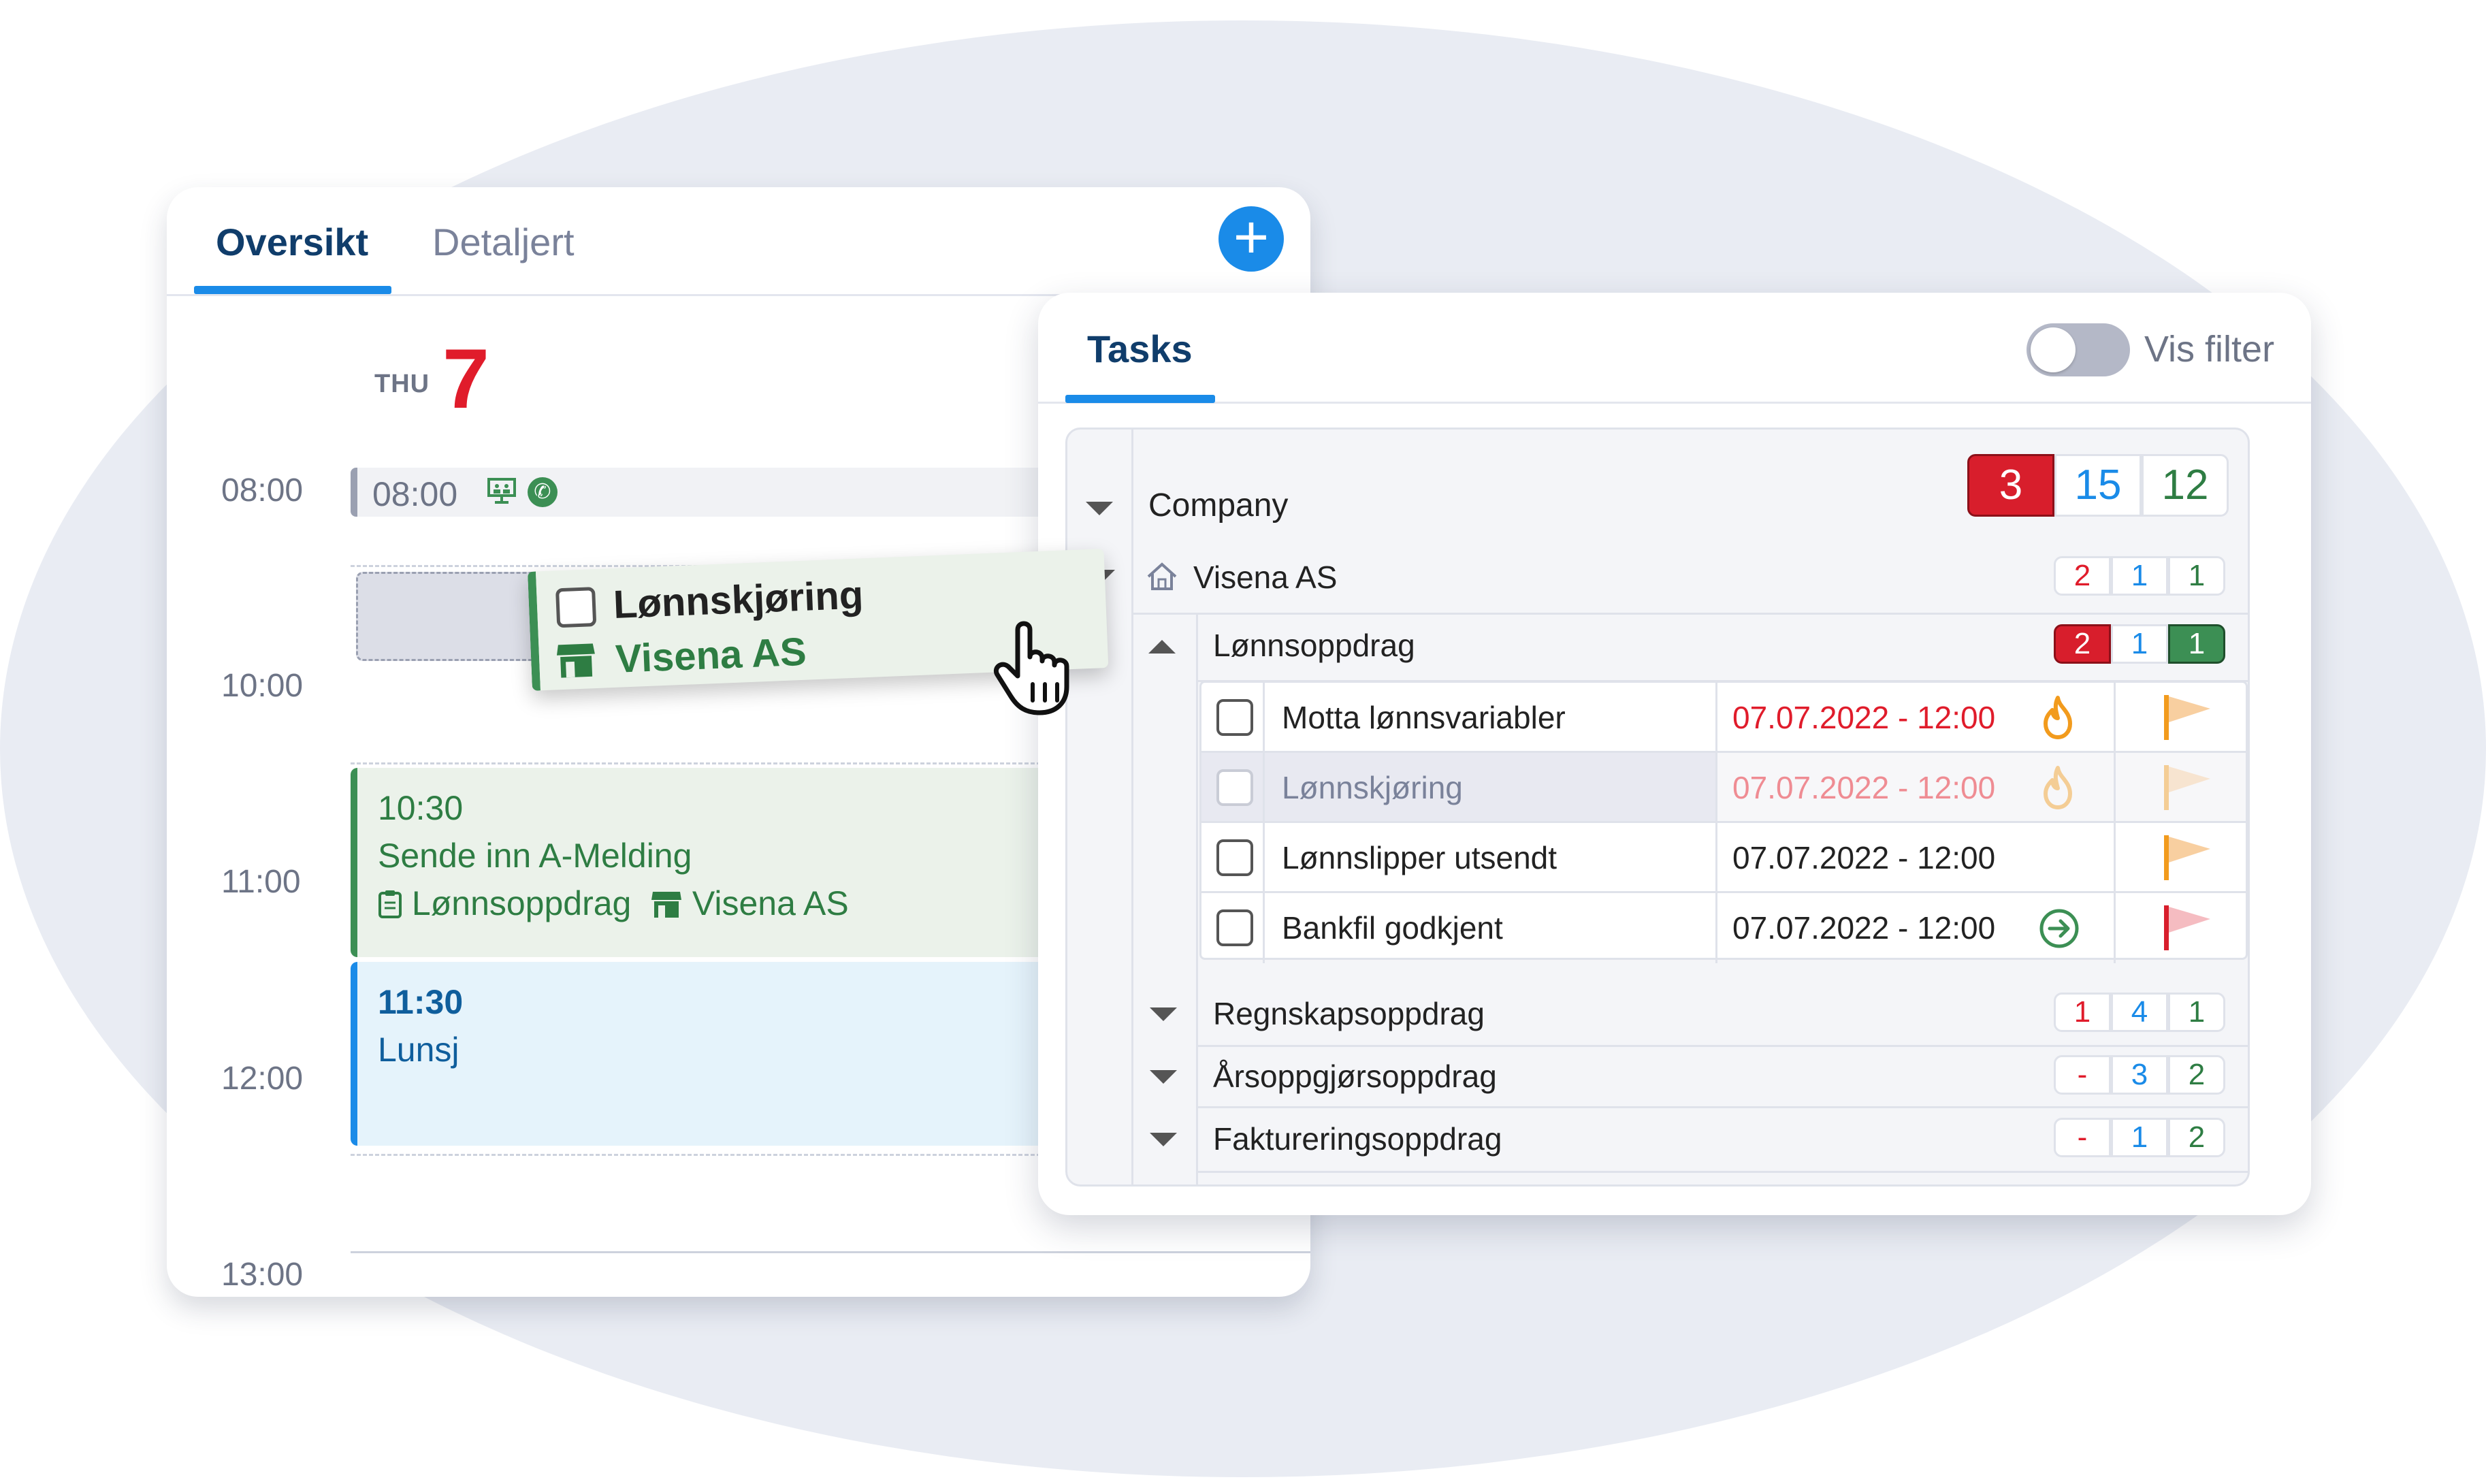 The height and width of the screenshot is (1484, 2486). I want to click on group-count-badges: 2 1 1, so click(2139, 644).